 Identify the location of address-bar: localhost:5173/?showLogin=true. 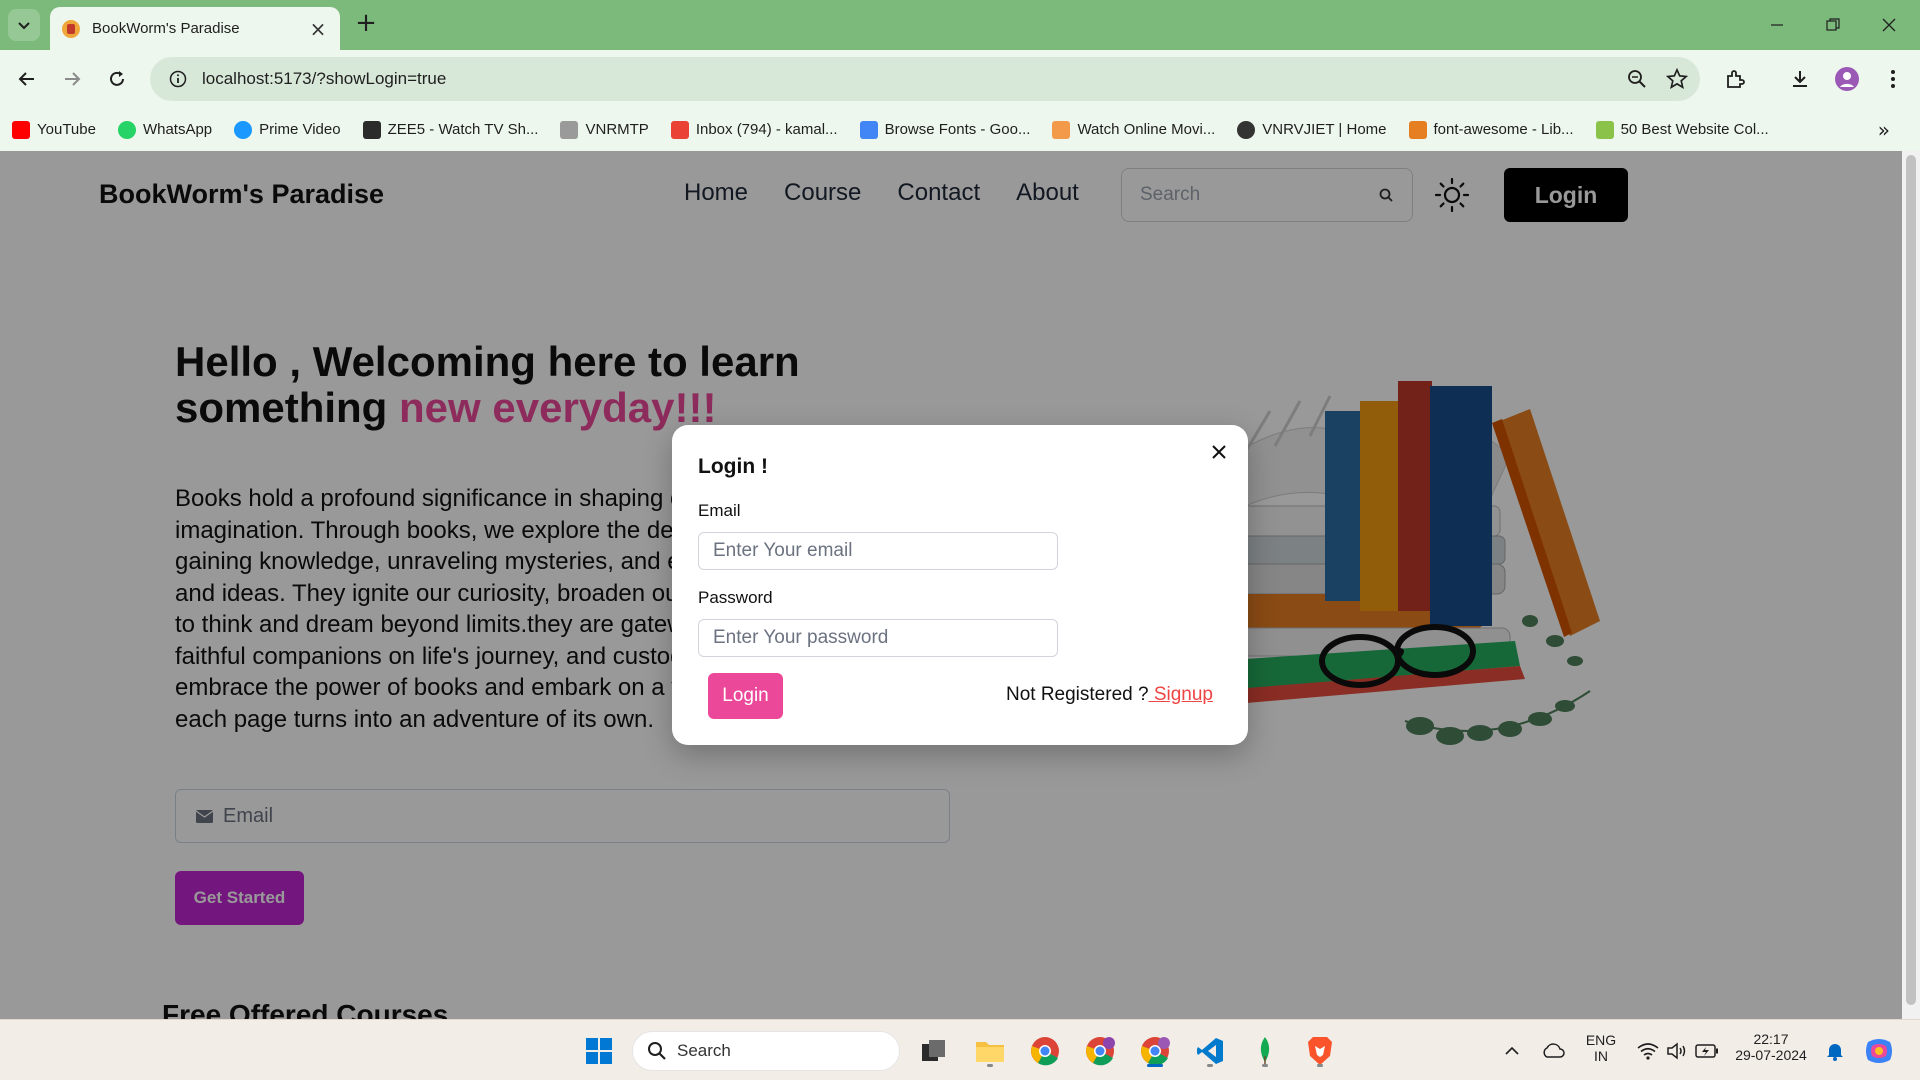
(925, 79).